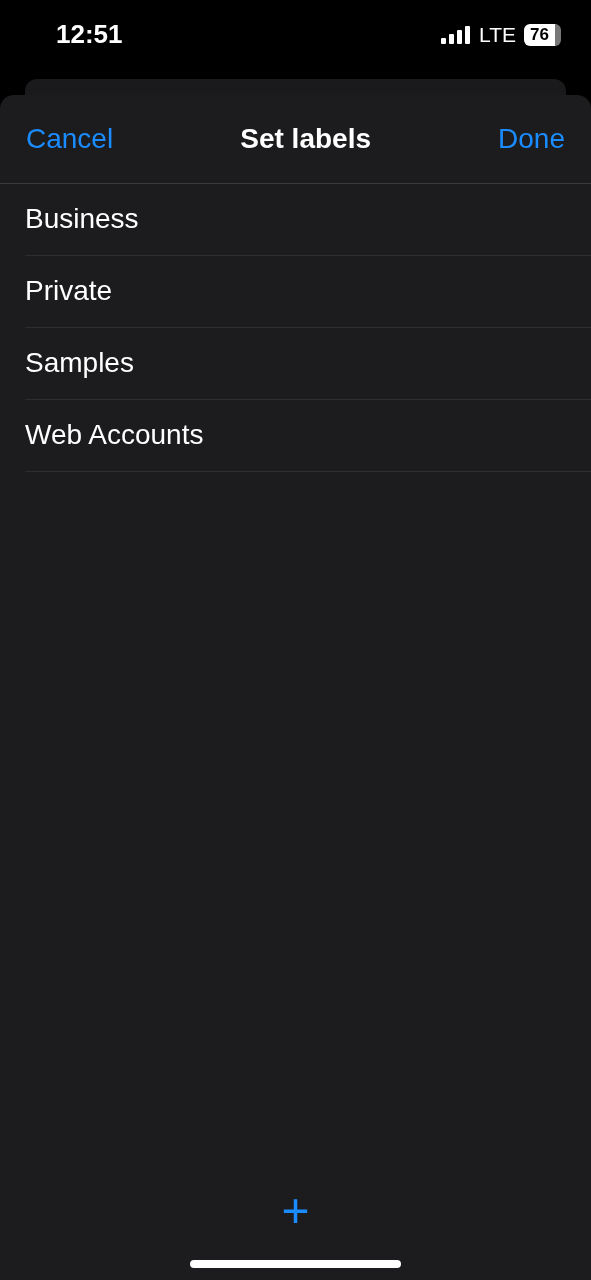 The width and height of the screenshot is (591, 1280). I want to click on label-row: Samples, so click(308, 364).